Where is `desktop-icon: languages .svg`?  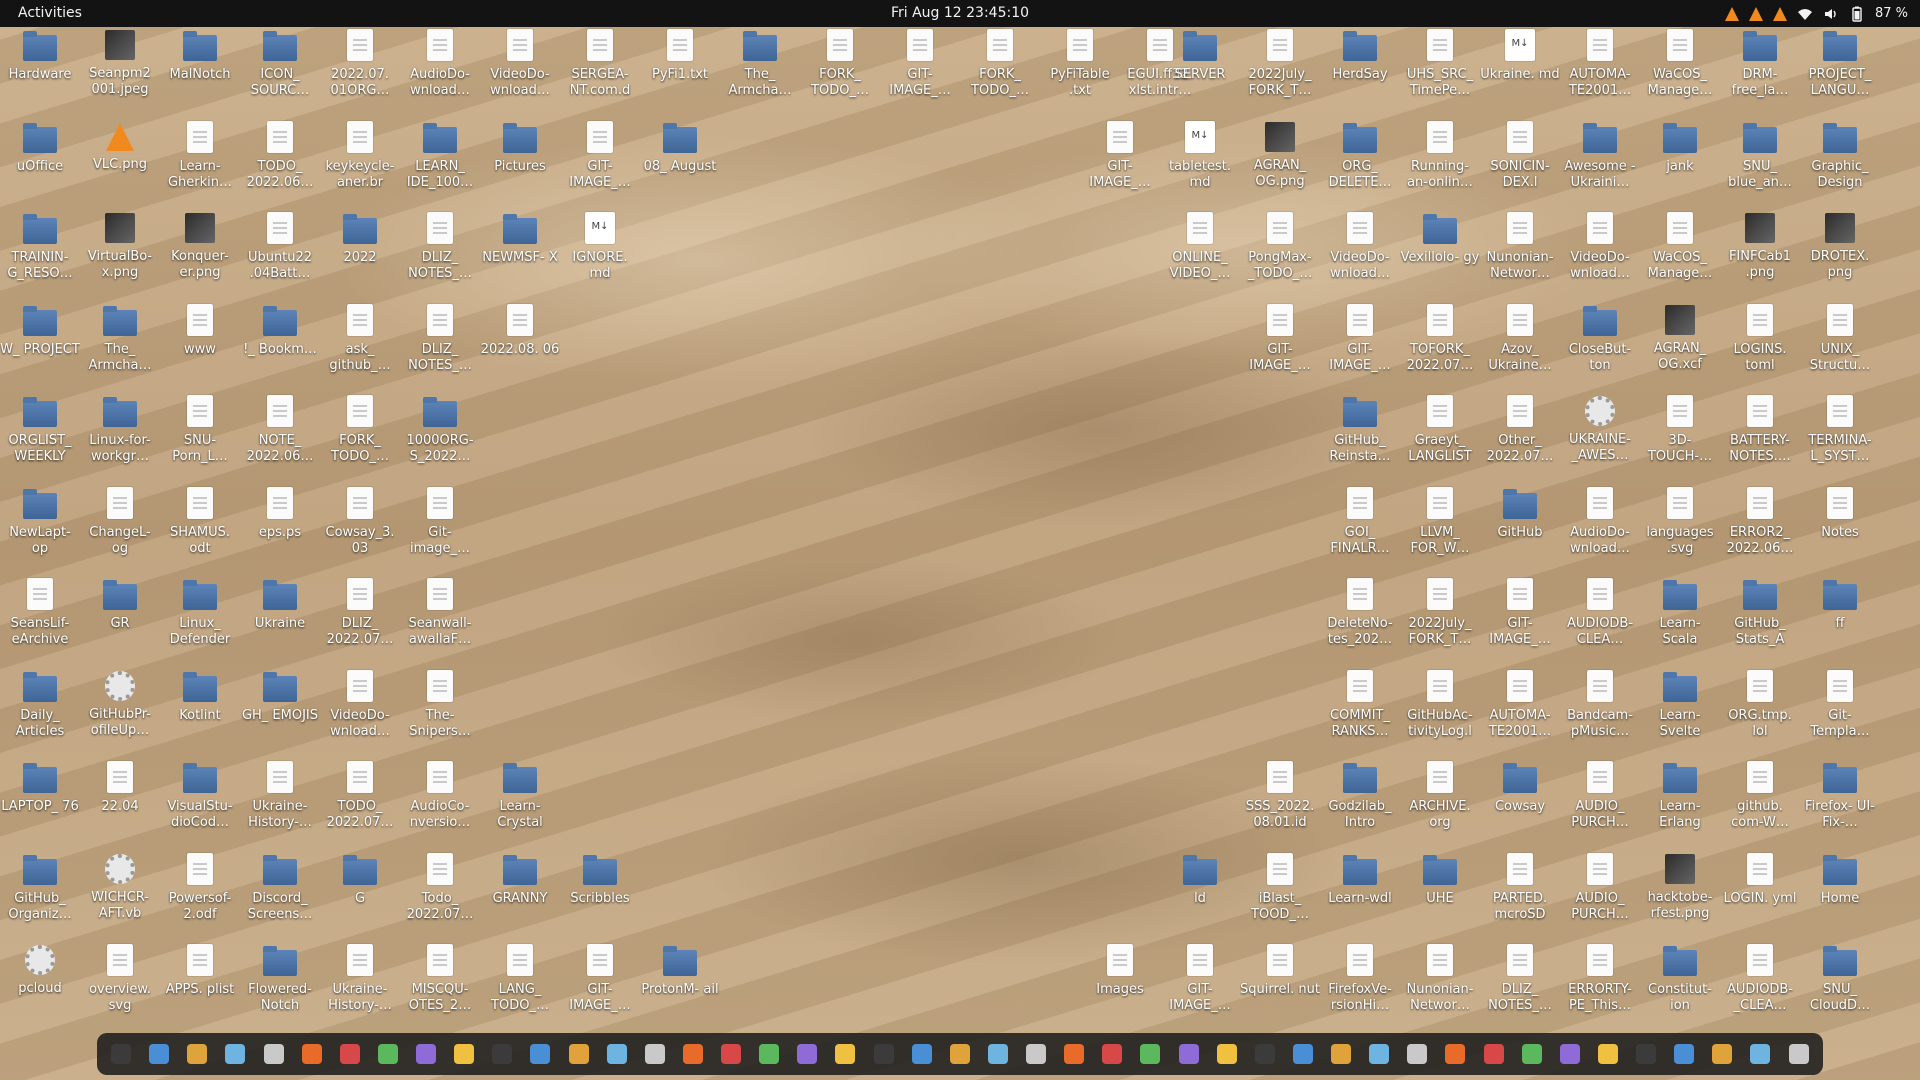
desktop-icon: languages .svg is located at coordinates (1680, 529).